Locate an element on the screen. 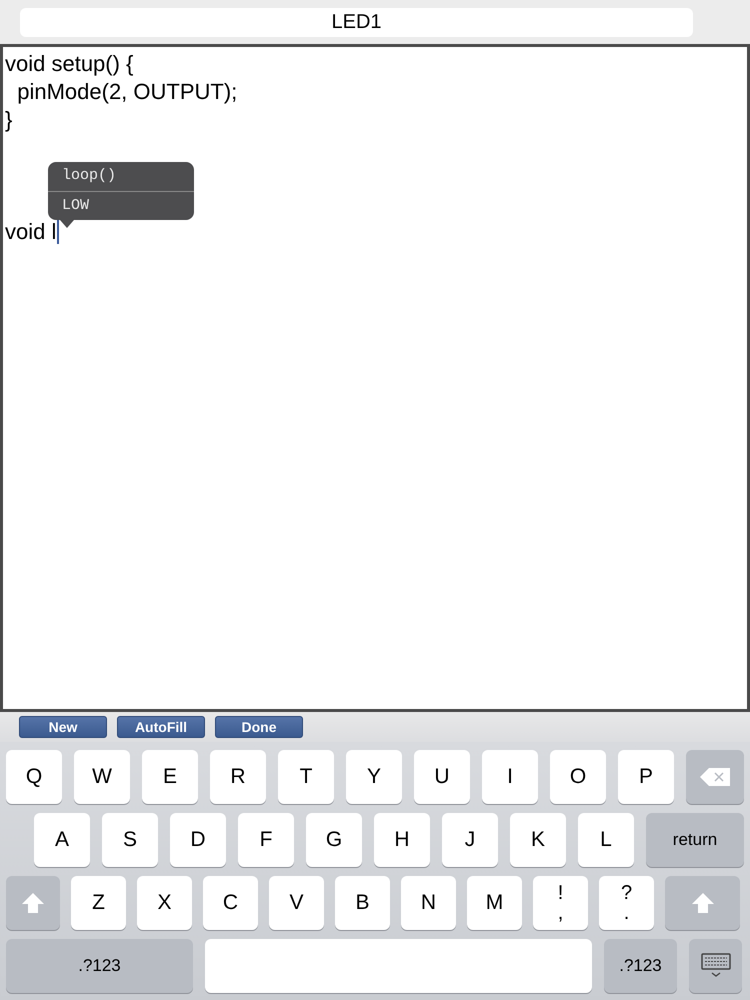 The width and height of the screenshot is (750, 1000). suggestion-item: LOW is located at coordinates (121, 205).